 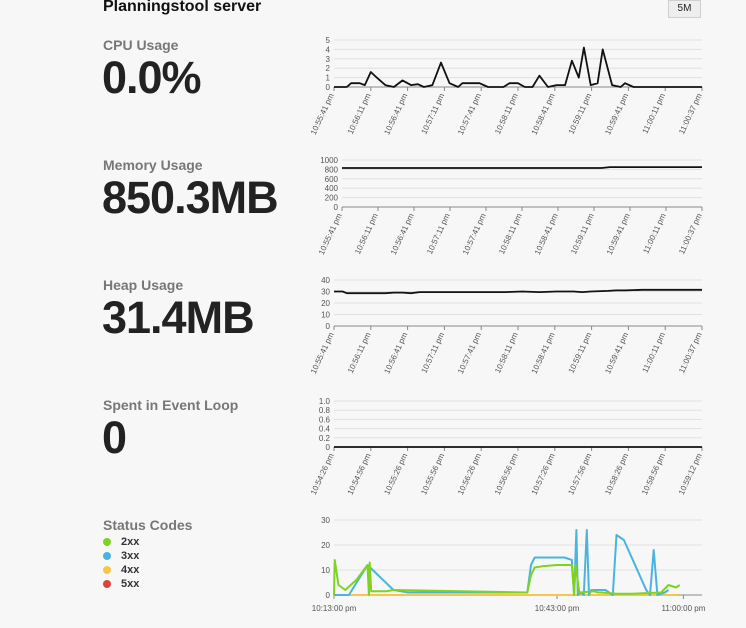 What do you see at coordinates (653, 474) in the screenshot?
I see `x-tick-label: 10:58:56 pm` at bounding box center [653, 474].